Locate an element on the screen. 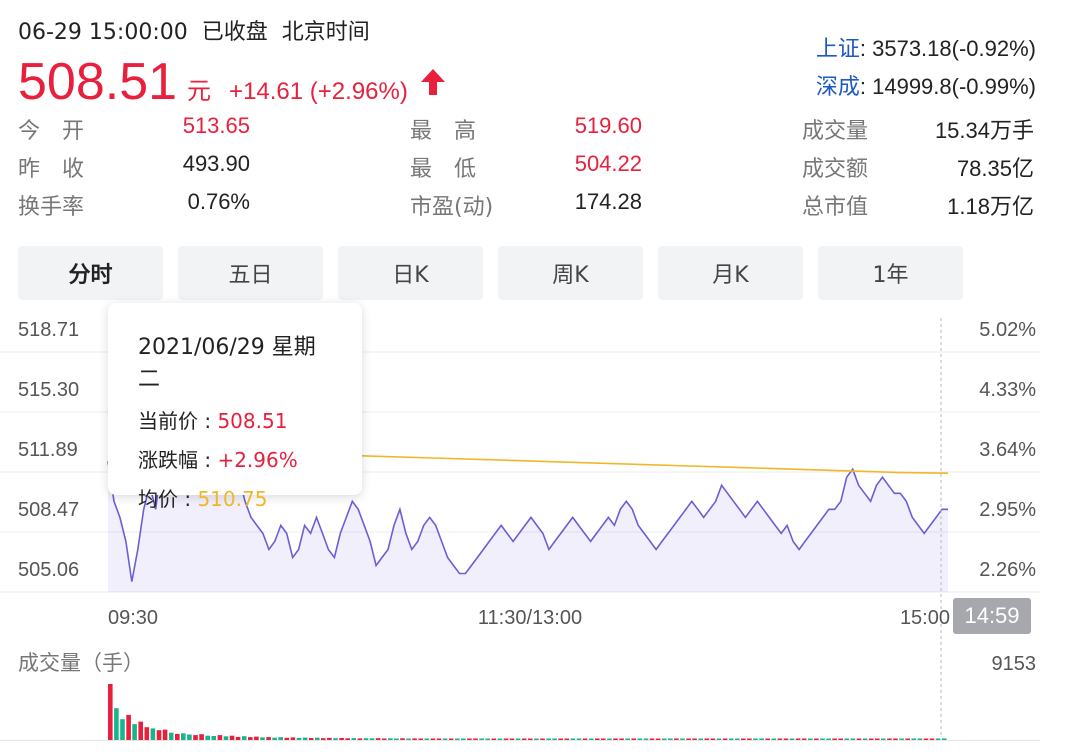 This screenshot has height=753, width=1080. tooltip-change-value: +2.96% is located at coordinates (257, 460).